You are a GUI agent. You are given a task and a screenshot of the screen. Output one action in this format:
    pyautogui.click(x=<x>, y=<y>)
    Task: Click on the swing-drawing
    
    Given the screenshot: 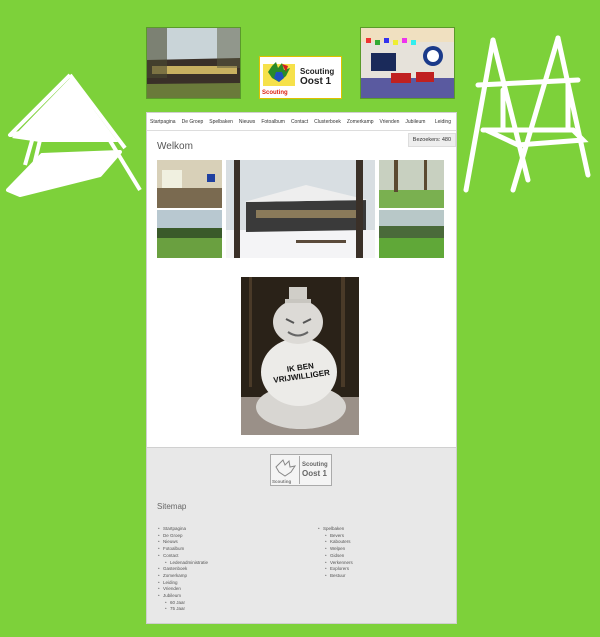 What is the action you would take?
    pyautogui.click(x=529, y=115)
    